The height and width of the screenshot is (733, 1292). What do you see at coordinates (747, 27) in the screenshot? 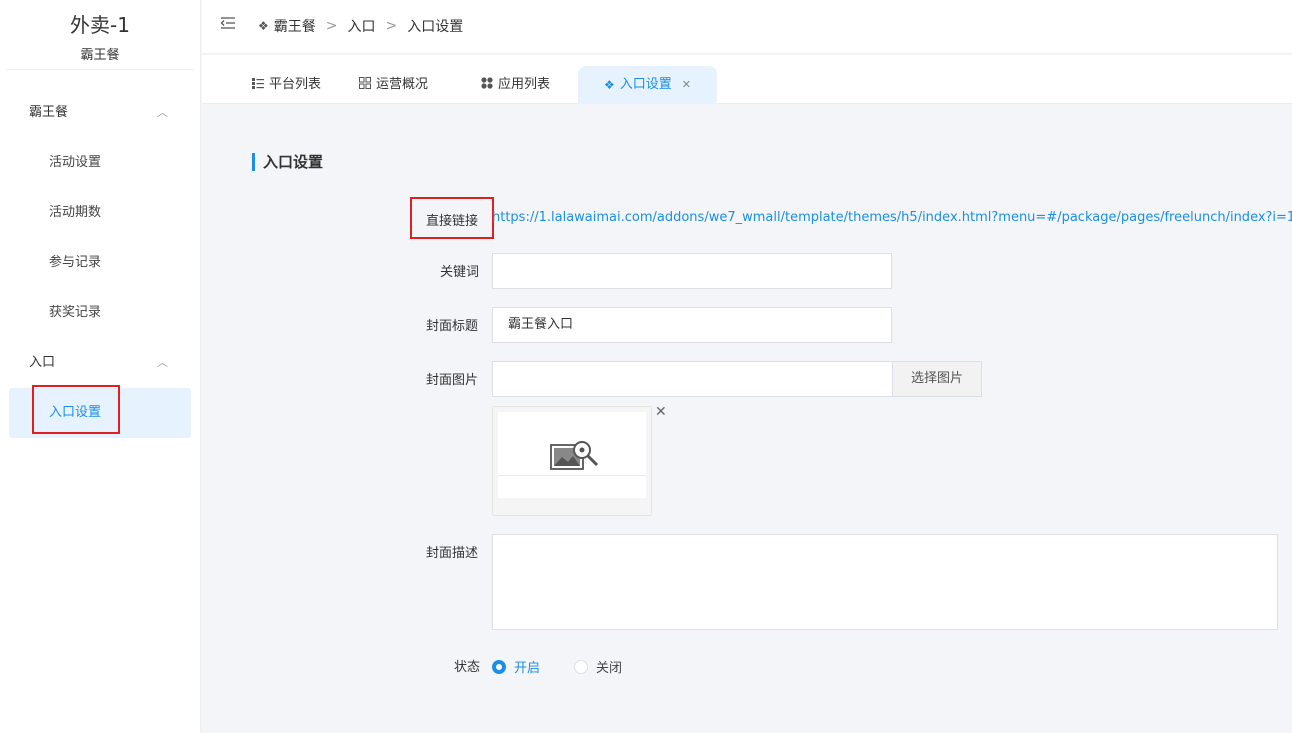
I see `top-header: ❖ 霸王餐 > 入口 > 入口设置` at bounding box center [747, 27].